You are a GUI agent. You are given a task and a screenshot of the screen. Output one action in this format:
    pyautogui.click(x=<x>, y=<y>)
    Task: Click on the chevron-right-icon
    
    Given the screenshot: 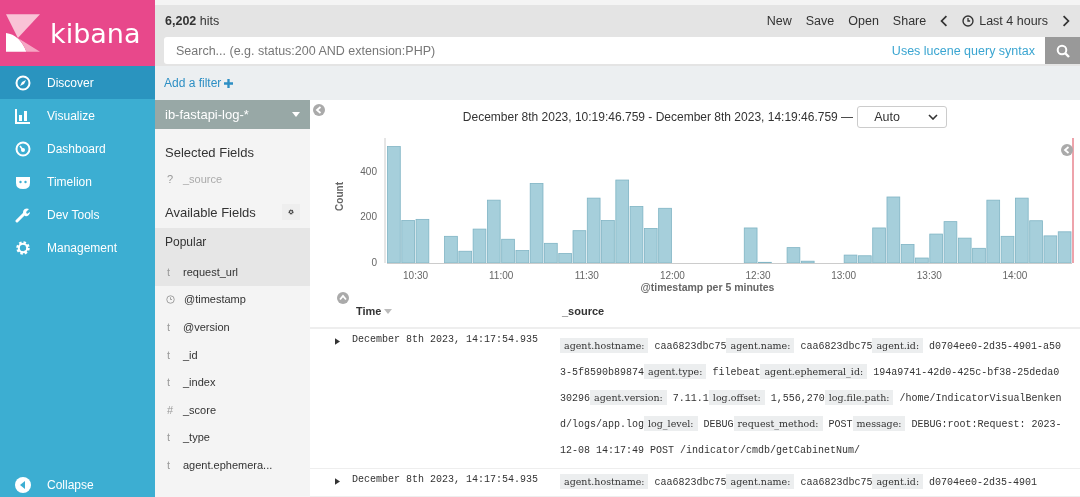 What is the action you would take?
    pyautogui.click(x=1066, y=21)
    